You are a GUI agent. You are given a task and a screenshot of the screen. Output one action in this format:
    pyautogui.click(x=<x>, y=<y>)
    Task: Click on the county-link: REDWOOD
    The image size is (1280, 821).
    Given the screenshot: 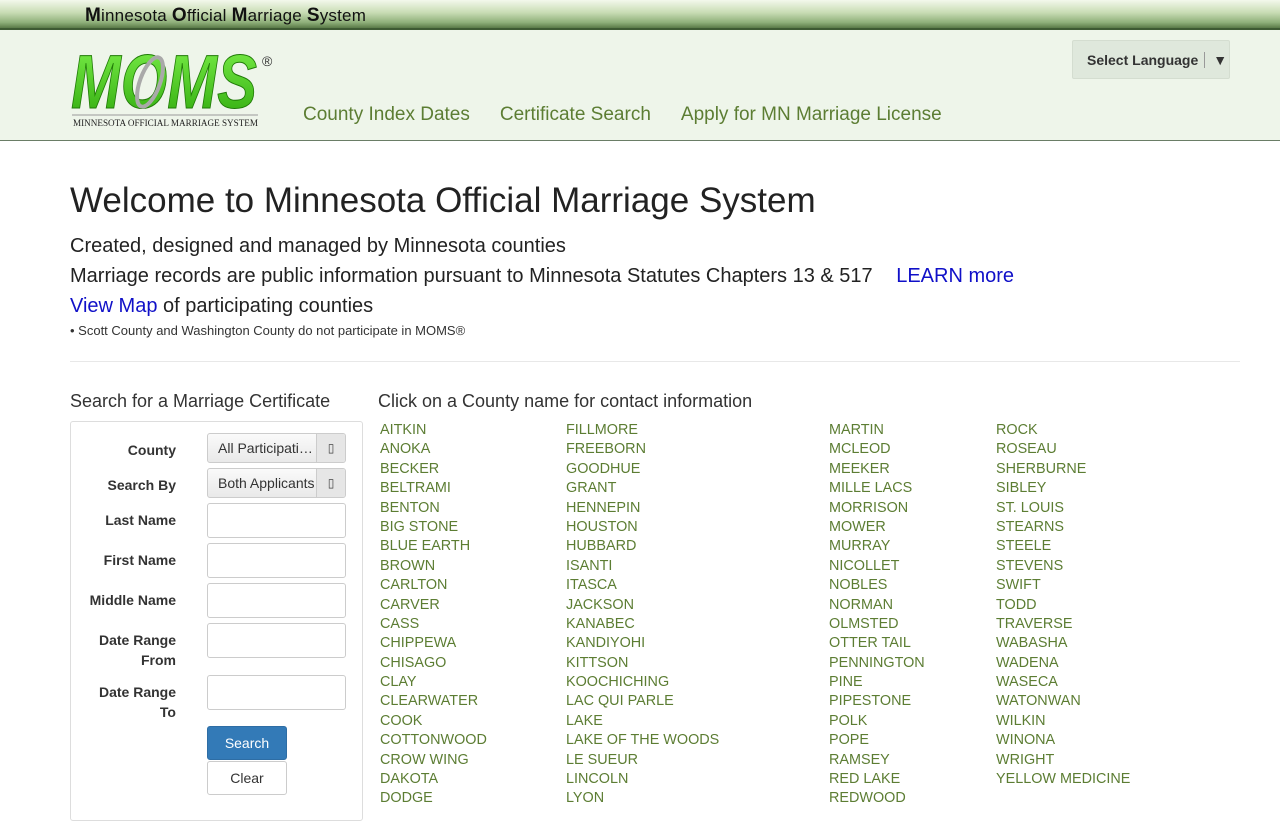 What is the action you would take?
    pyautogui.click(x=877, y=798)
    